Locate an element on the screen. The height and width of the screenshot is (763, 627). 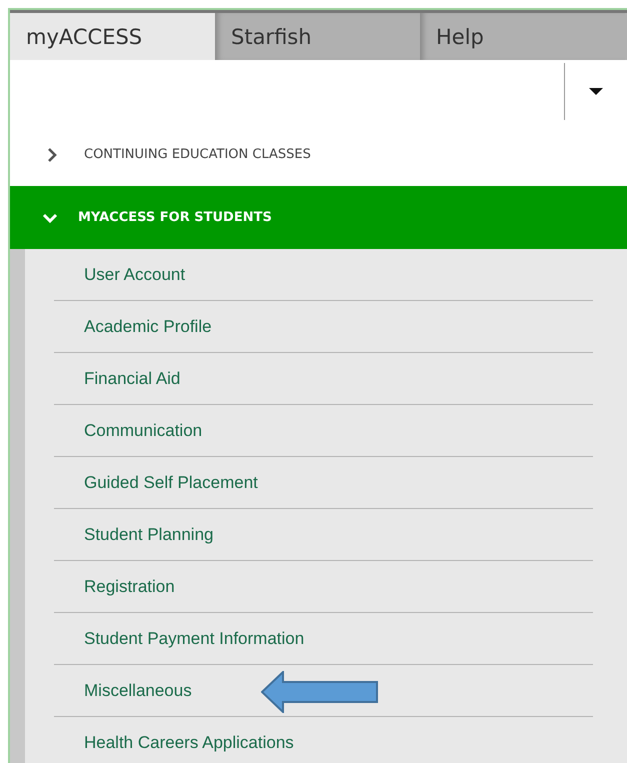
caret-icon is located at coordinates (596, 92).